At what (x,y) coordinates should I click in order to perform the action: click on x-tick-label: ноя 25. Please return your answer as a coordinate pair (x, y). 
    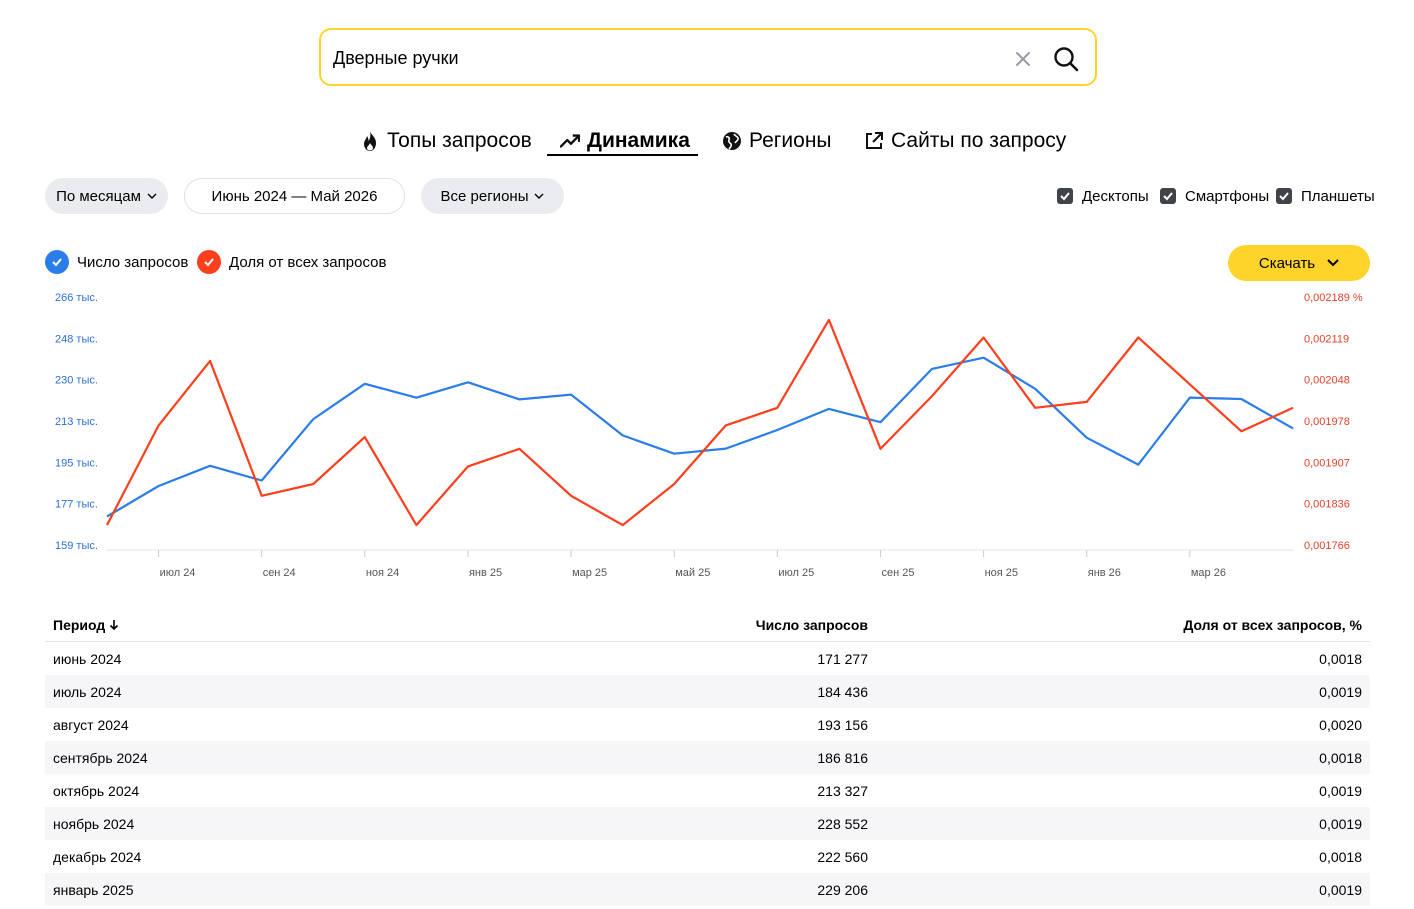
    Looking at the image, I should click on (1001, 573).